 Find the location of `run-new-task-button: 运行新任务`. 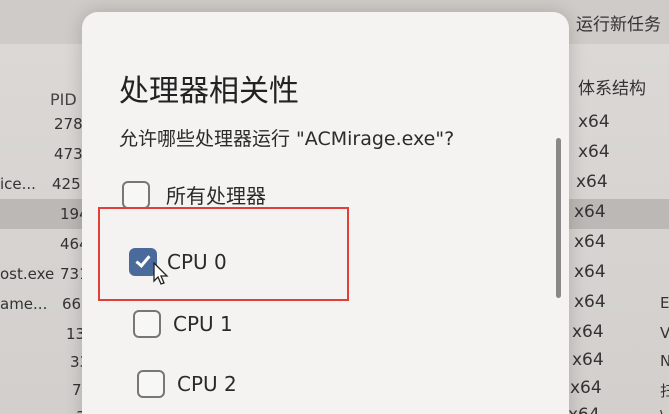

run-new-task-button: 运行新任务 is located at coordinates (618, 22).